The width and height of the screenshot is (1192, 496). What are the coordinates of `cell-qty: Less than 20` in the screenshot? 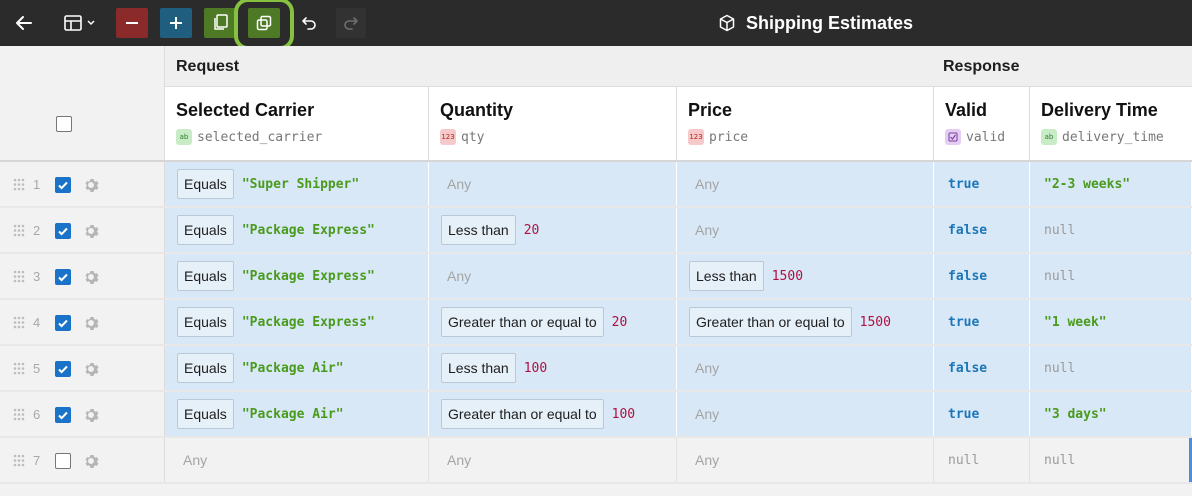 It's located at (553, 230).